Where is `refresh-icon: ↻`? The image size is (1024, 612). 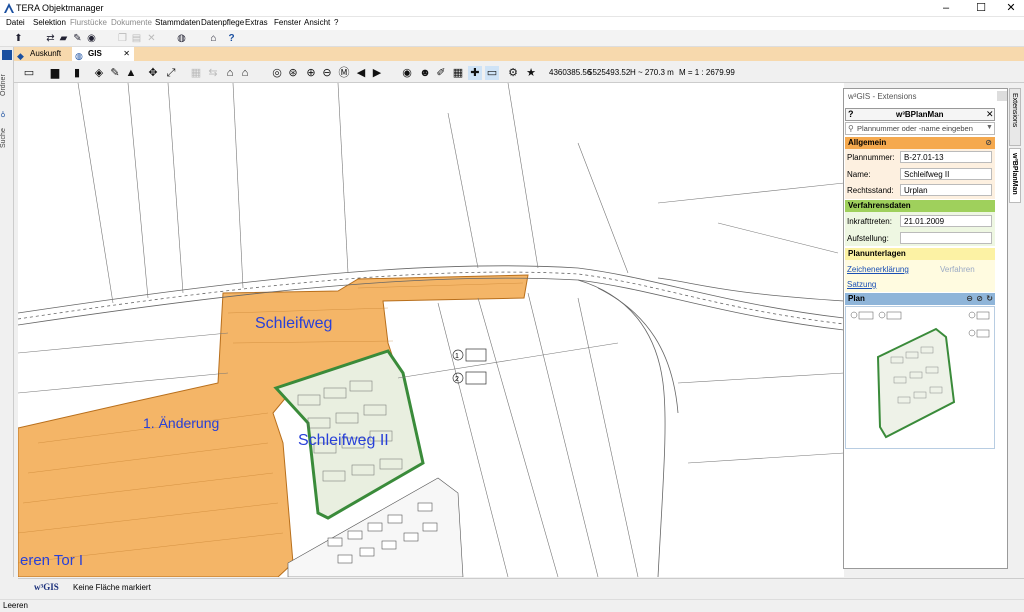
refresh-icon: ↻ is located at coordinates (989, 299).